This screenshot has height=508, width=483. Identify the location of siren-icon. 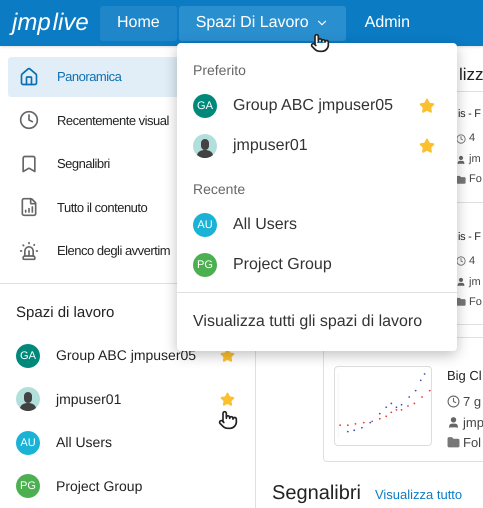
(29, 250).